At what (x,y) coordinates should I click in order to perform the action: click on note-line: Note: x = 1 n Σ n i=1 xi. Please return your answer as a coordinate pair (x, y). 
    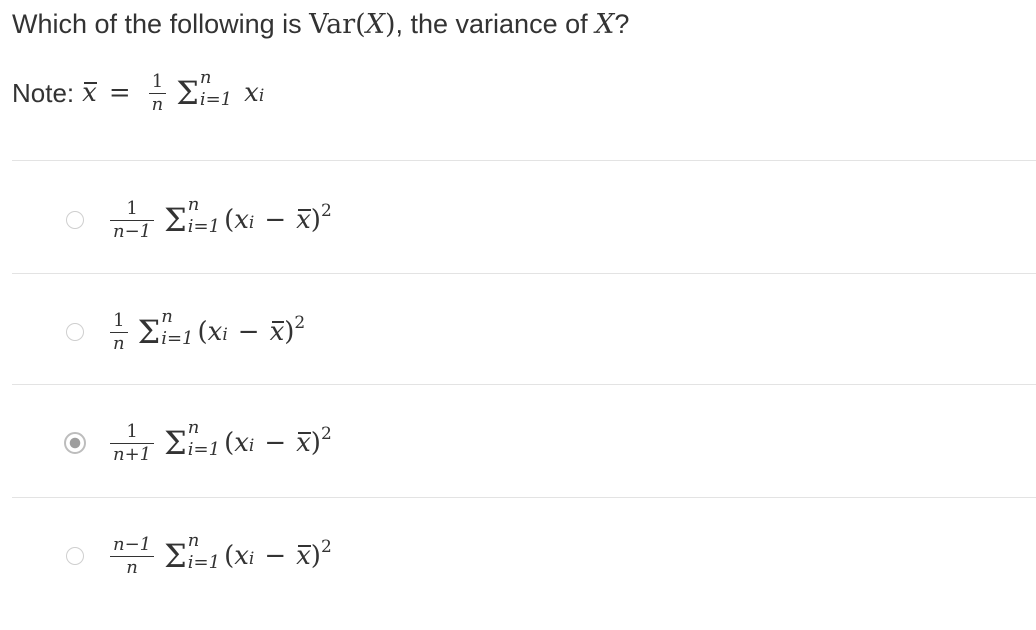
    Looking at the image, I should click on (138, 93).